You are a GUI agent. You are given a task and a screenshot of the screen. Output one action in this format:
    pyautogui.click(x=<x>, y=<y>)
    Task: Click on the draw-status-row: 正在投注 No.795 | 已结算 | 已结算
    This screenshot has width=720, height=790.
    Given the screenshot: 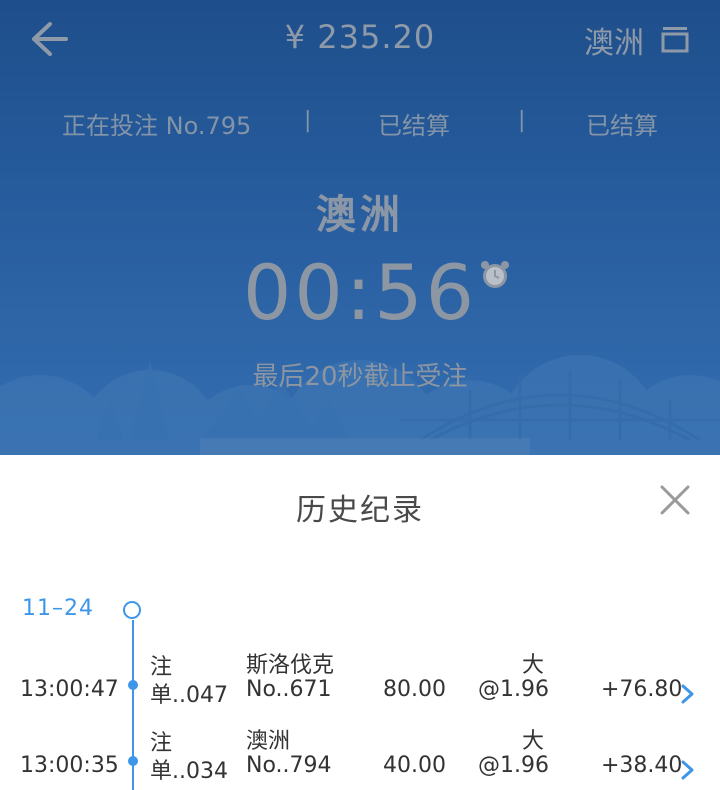 What is the action you would take?
    pyautogui.click(x=360, y=124)
    